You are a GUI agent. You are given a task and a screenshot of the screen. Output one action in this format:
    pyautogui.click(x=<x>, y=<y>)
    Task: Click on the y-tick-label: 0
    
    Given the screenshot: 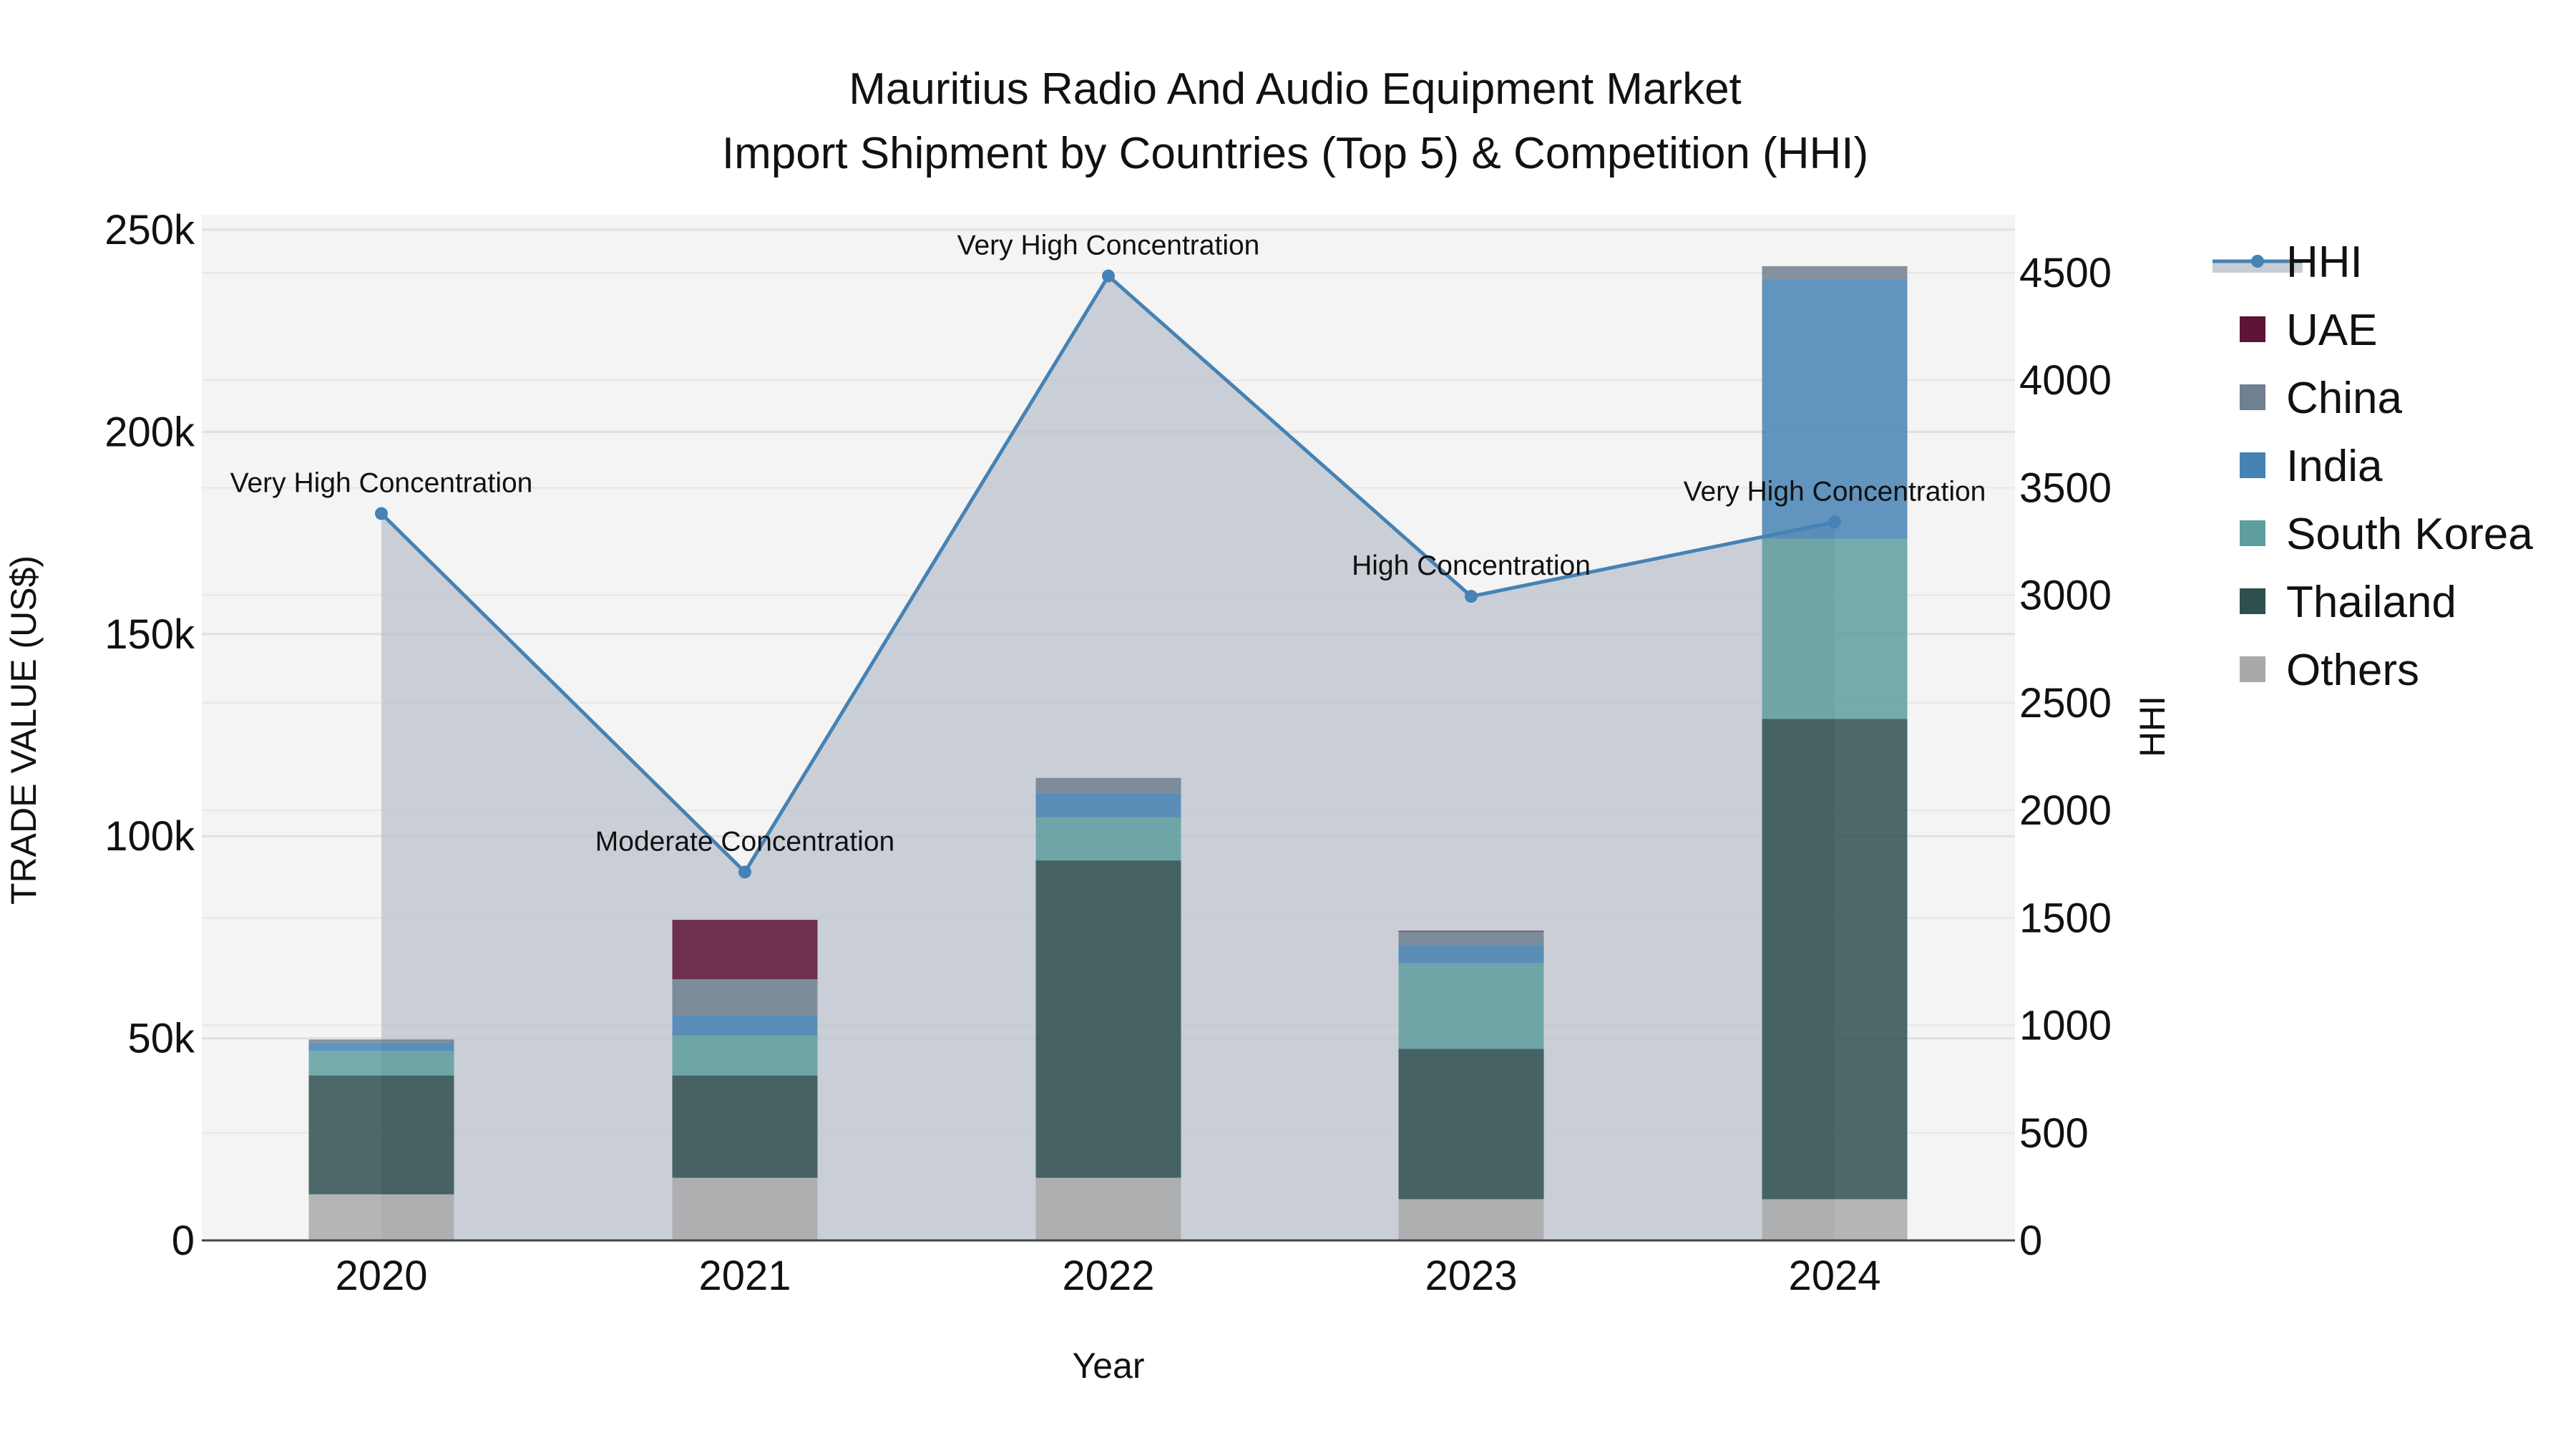 What is the action you would take?
    pyautogui.click(x=183, y=1241)
    